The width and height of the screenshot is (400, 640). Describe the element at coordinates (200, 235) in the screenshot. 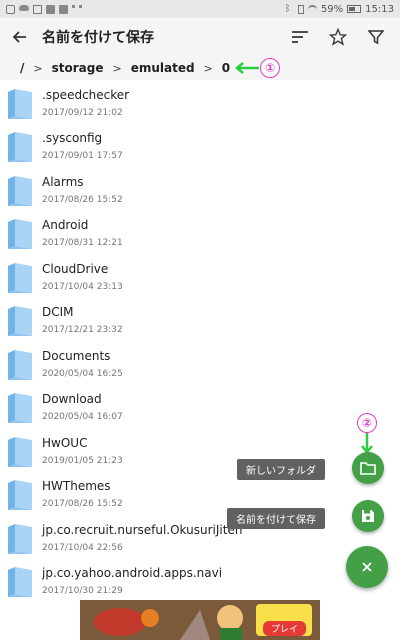

I see `list-item: Android 2017/08/31 12:21` at that location.